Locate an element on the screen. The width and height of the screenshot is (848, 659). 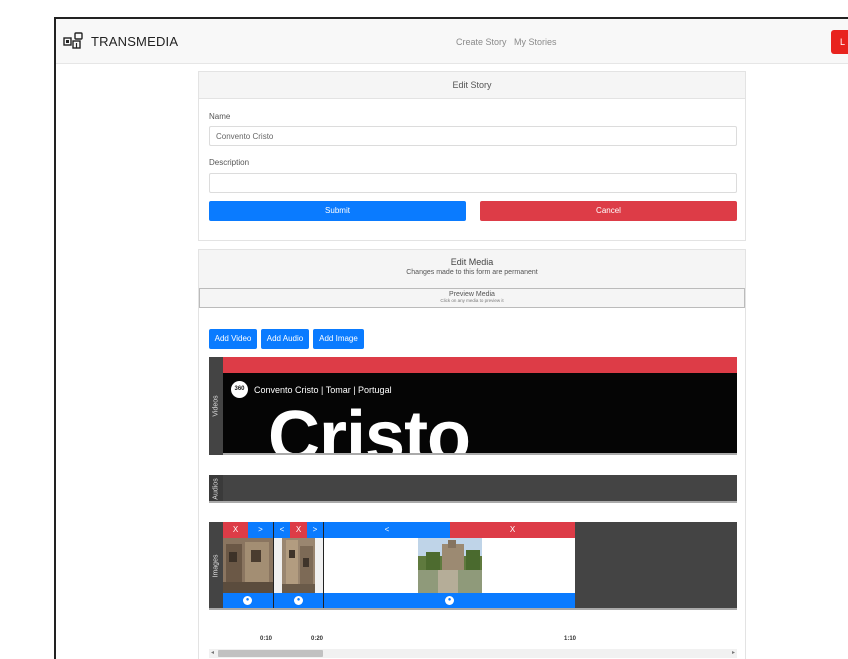
image-clip-3: < X ● is located at coordinates (449, 565).